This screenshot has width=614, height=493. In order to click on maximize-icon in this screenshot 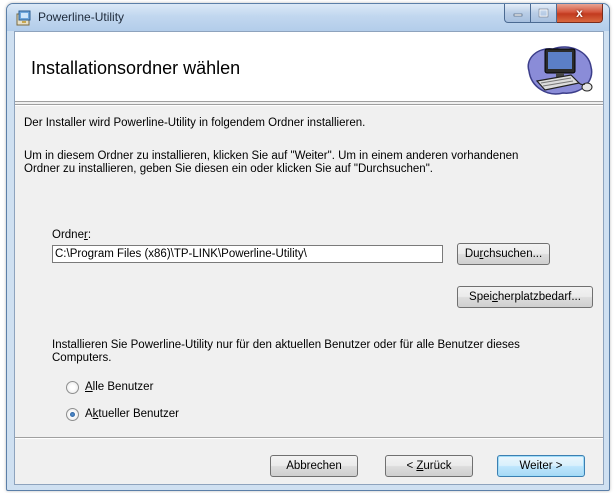, I will do `click(543, 13)`.